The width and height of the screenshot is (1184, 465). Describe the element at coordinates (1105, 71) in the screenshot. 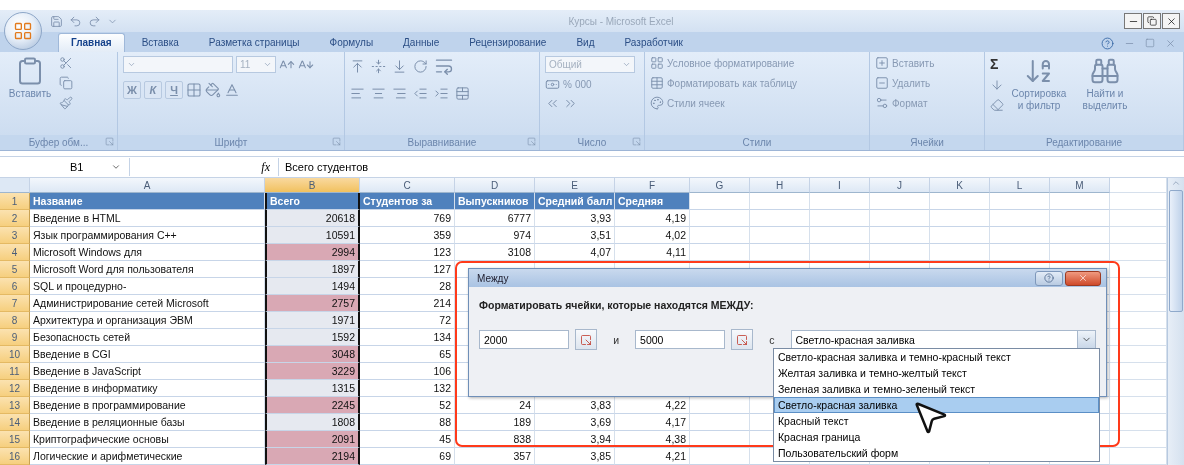

I see `binoculars-icon` at that location.